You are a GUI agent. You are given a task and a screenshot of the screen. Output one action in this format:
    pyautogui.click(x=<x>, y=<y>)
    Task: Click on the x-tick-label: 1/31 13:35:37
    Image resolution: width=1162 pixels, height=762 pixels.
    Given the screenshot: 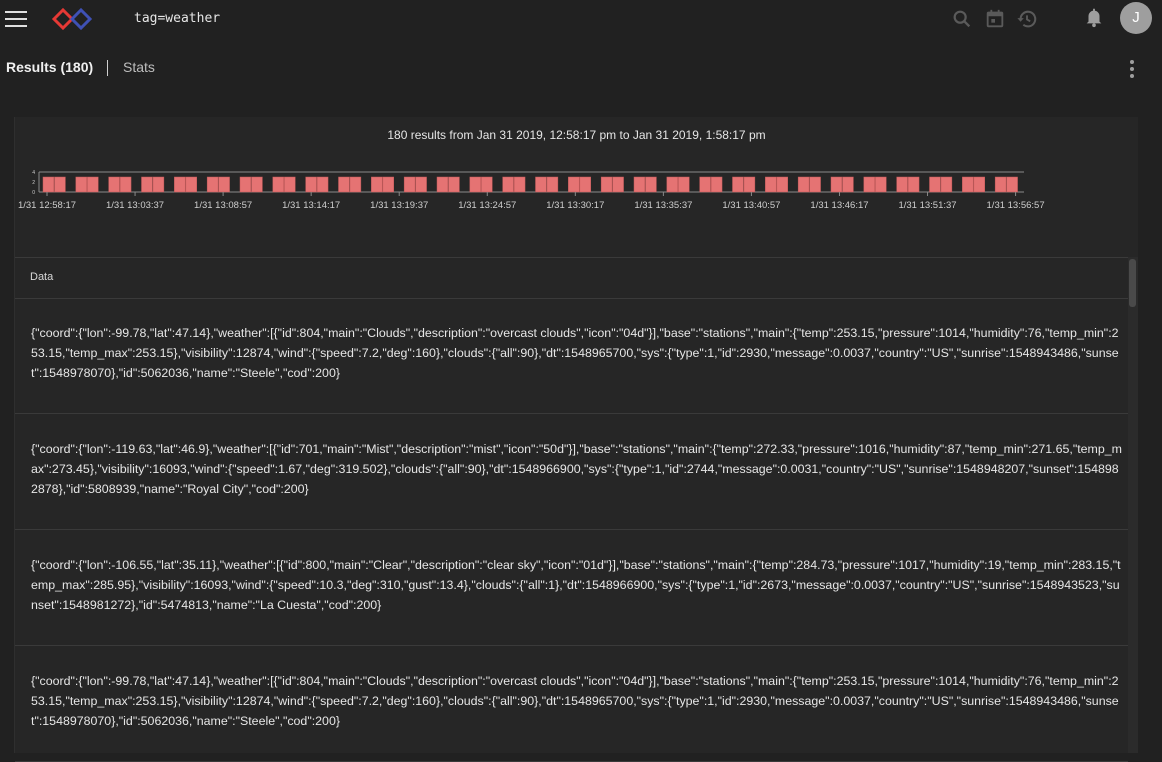 What is the action you would take?
    pyautogui.click(x=663, y=205)
    